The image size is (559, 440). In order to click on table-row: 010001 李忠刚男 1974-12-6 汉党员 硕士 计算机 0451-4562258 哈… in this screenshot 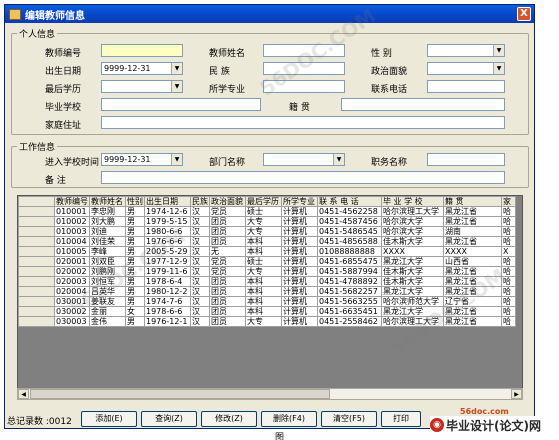, I will do `click(267, 211)`.